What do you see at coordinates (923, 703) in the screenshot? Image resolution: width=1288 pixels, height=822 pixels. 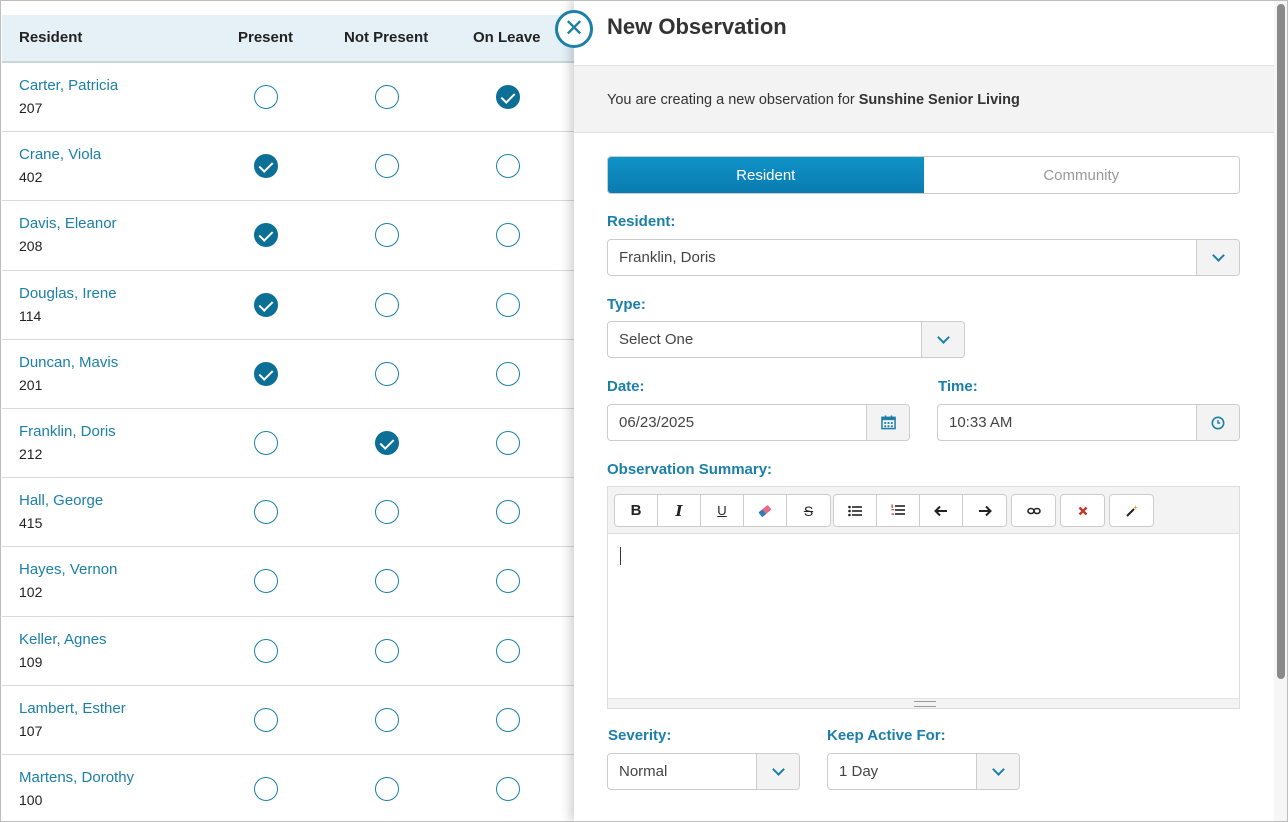 I see `editor-resize-handle` at bounding box center [923, 703].